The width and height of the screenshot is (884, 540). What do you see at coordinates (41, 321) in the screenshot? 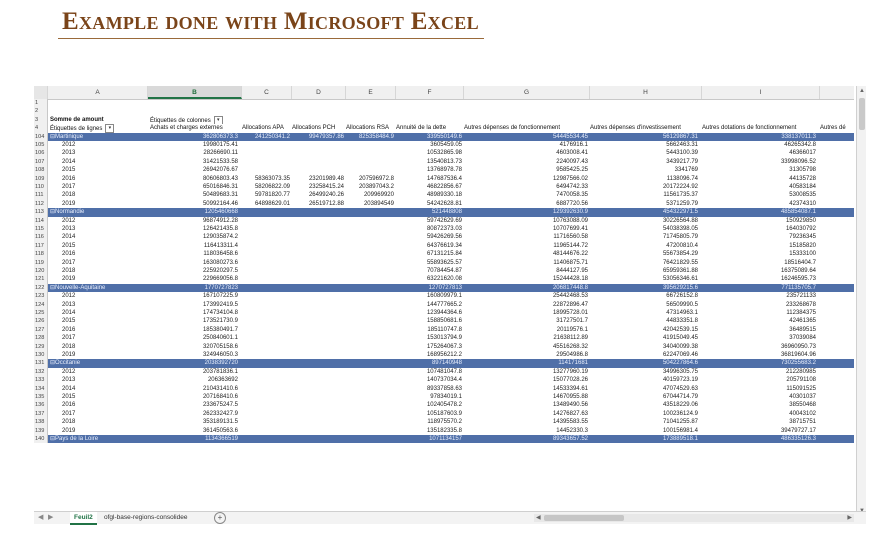
I see `row-number: 126` at bounding box center [41, 321].